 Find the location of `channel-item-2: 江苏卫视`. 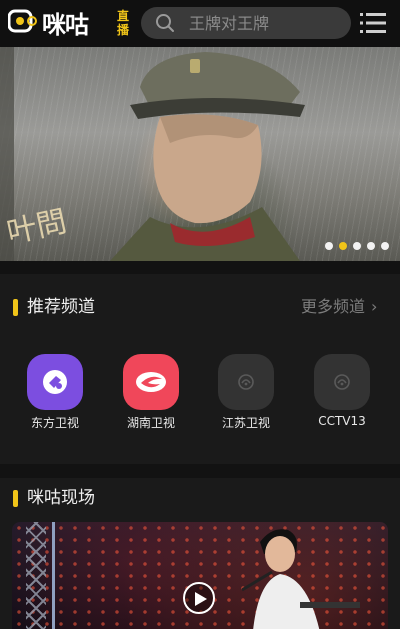

channel-item-2: 江苏卫视 is located at coordinates (246, 394).